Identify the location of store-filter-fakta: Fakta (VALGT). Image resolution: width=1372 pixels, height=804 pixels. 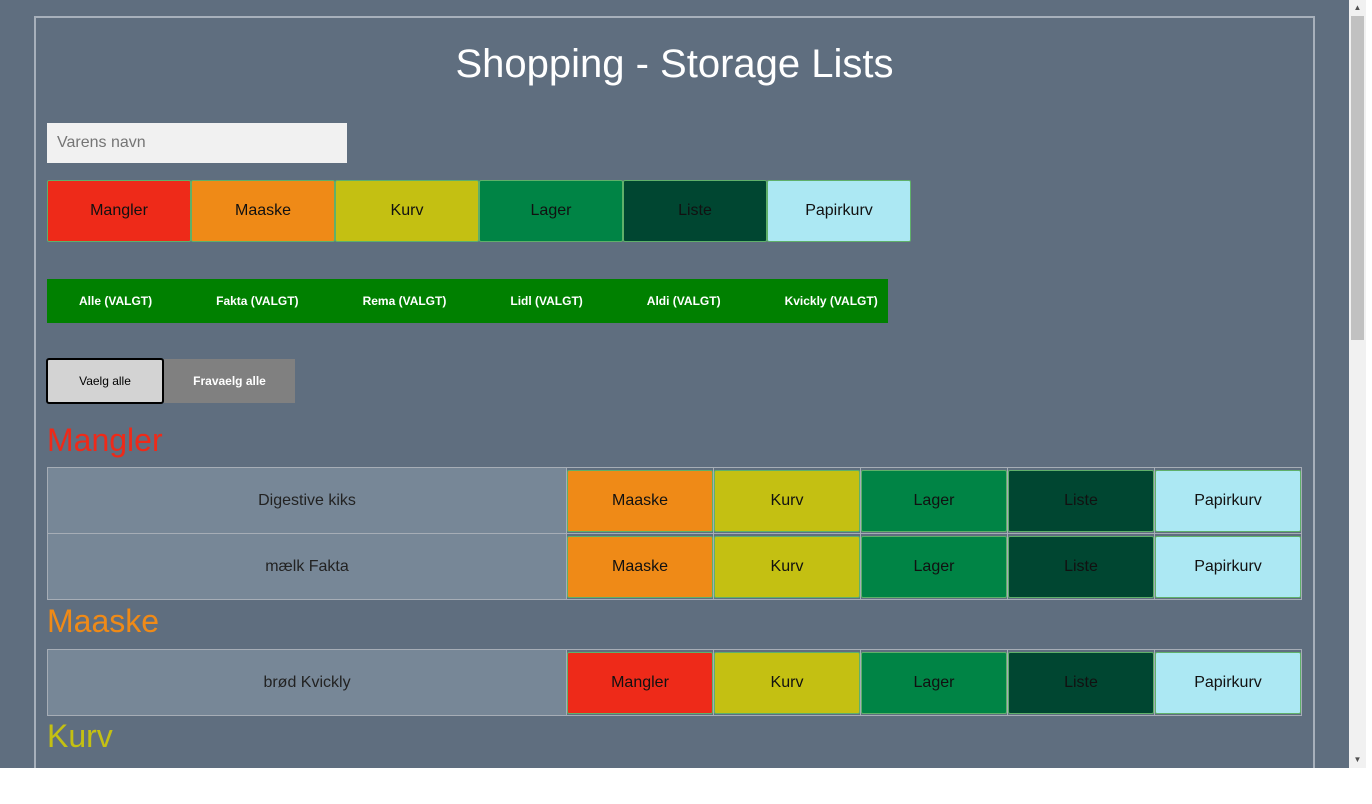
(257, 301).